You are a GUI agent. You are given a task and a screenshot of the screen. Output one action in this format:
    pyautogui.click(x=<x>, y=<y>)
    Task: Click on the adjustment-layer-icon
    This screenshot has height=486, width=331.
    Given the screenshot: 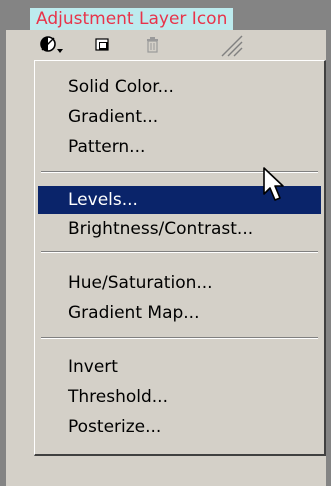 What is the action you would take?
    pyautogui.click(x=51, y=44)
    